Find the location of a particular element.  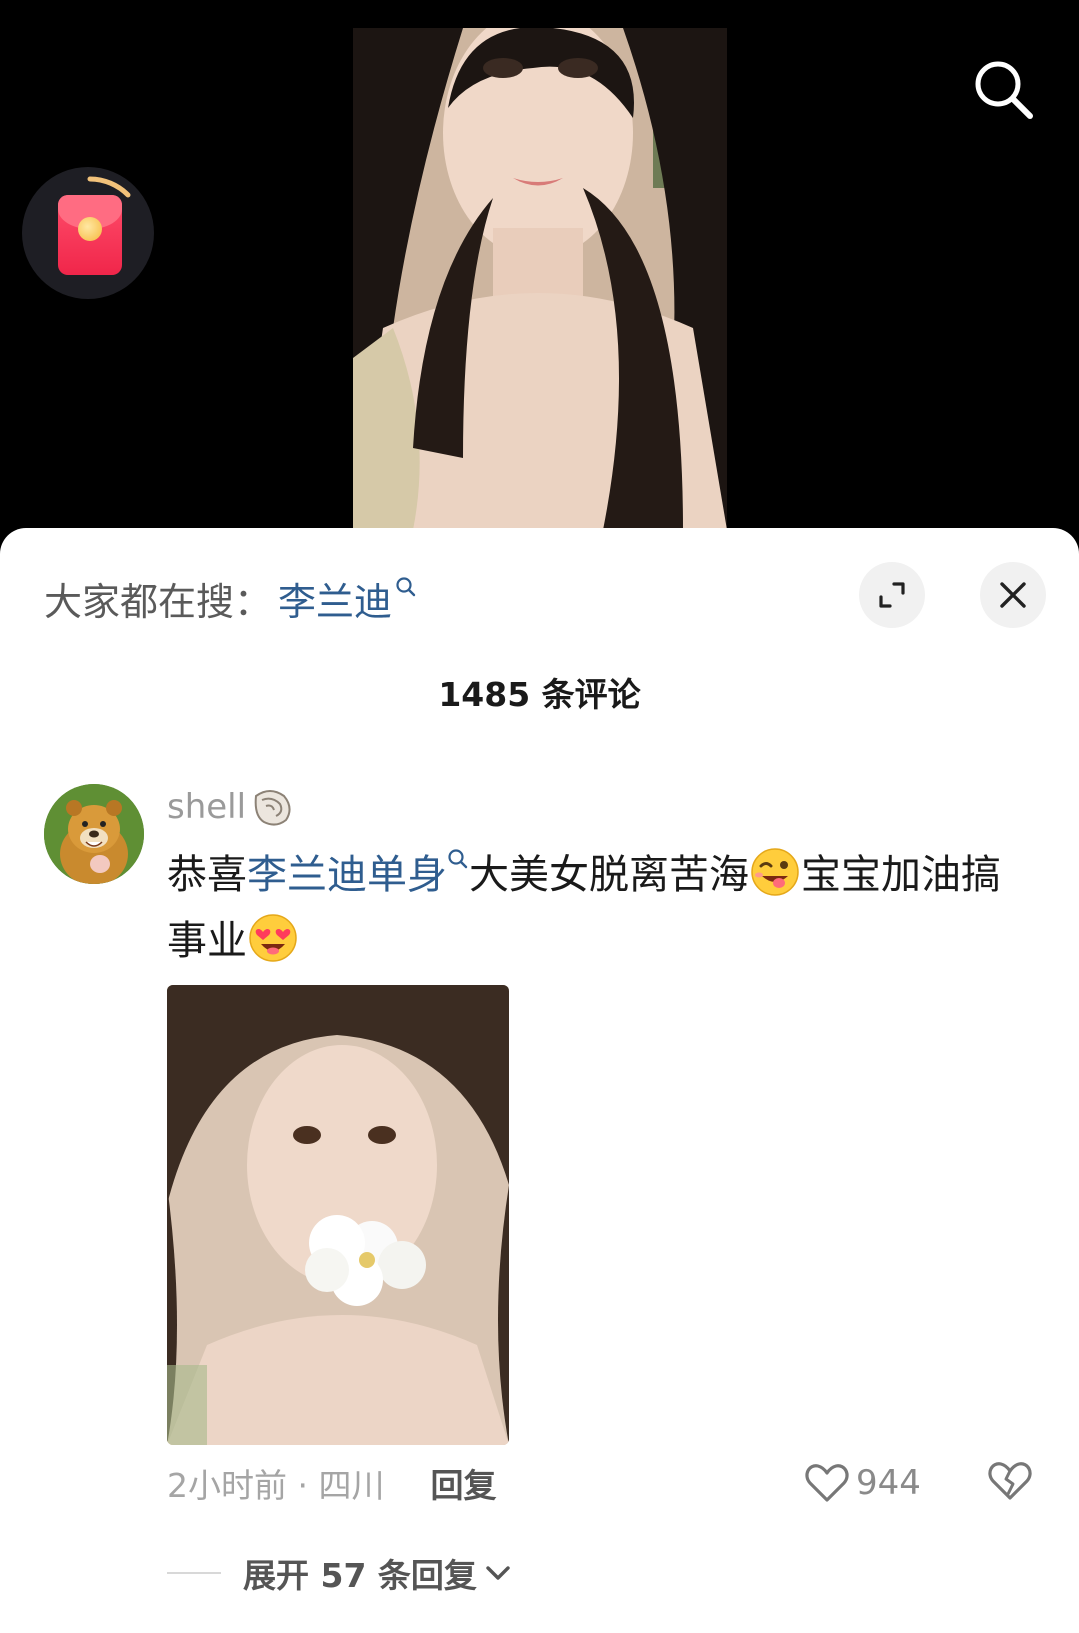

username-text: shell is located at coordinates (206, 807).